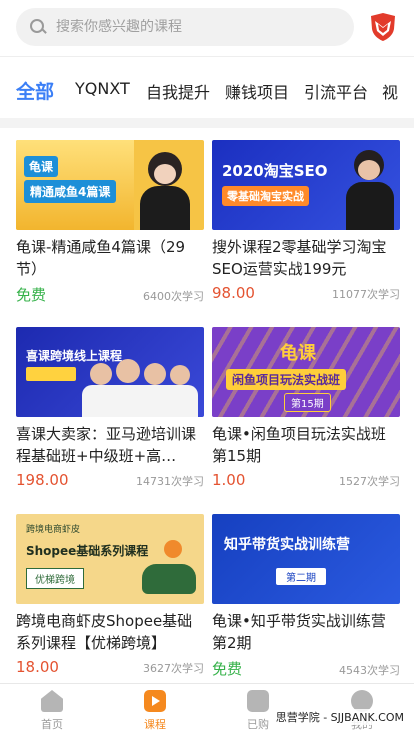 This screenshot has width=414, height=736. I want to click on thumbnail-badge: 第15期, so click(307, 402).